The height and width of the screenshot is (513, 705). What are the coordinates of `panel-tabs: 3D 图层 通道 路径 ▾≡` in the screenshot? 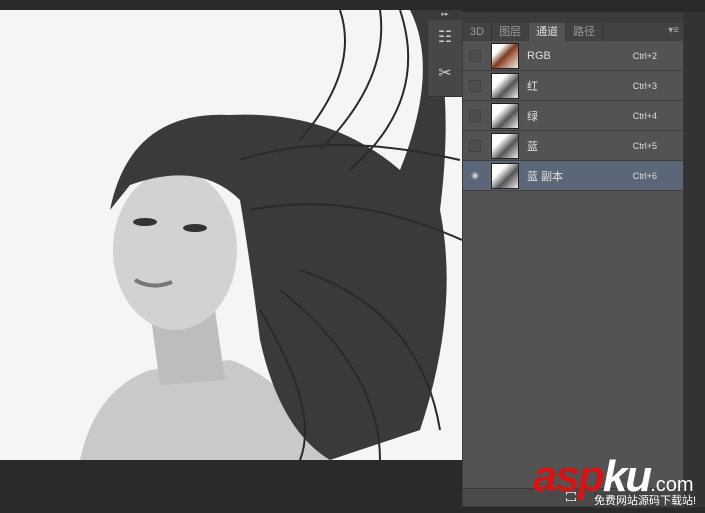 It's located at (573, 32).